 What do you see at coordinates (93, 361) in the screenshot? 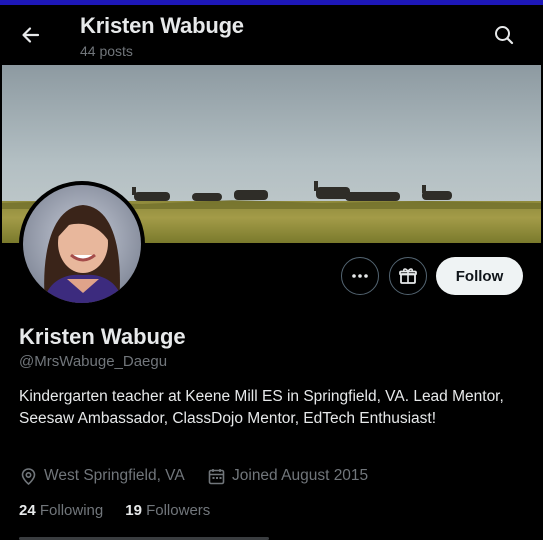
I see `profile-handle: @MrsWabuge_Daegu` at bounding box center [93, 361].